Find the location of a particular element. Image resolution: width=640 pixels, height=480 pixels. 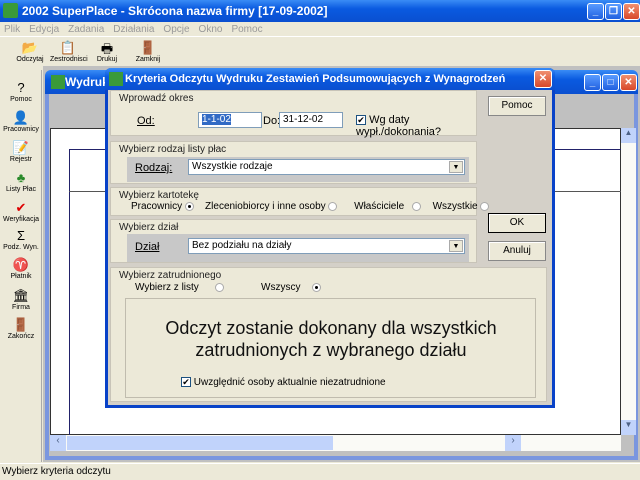

toolbar-employees: 📋 Zestrodnisci is located at coordinates (69, 51).